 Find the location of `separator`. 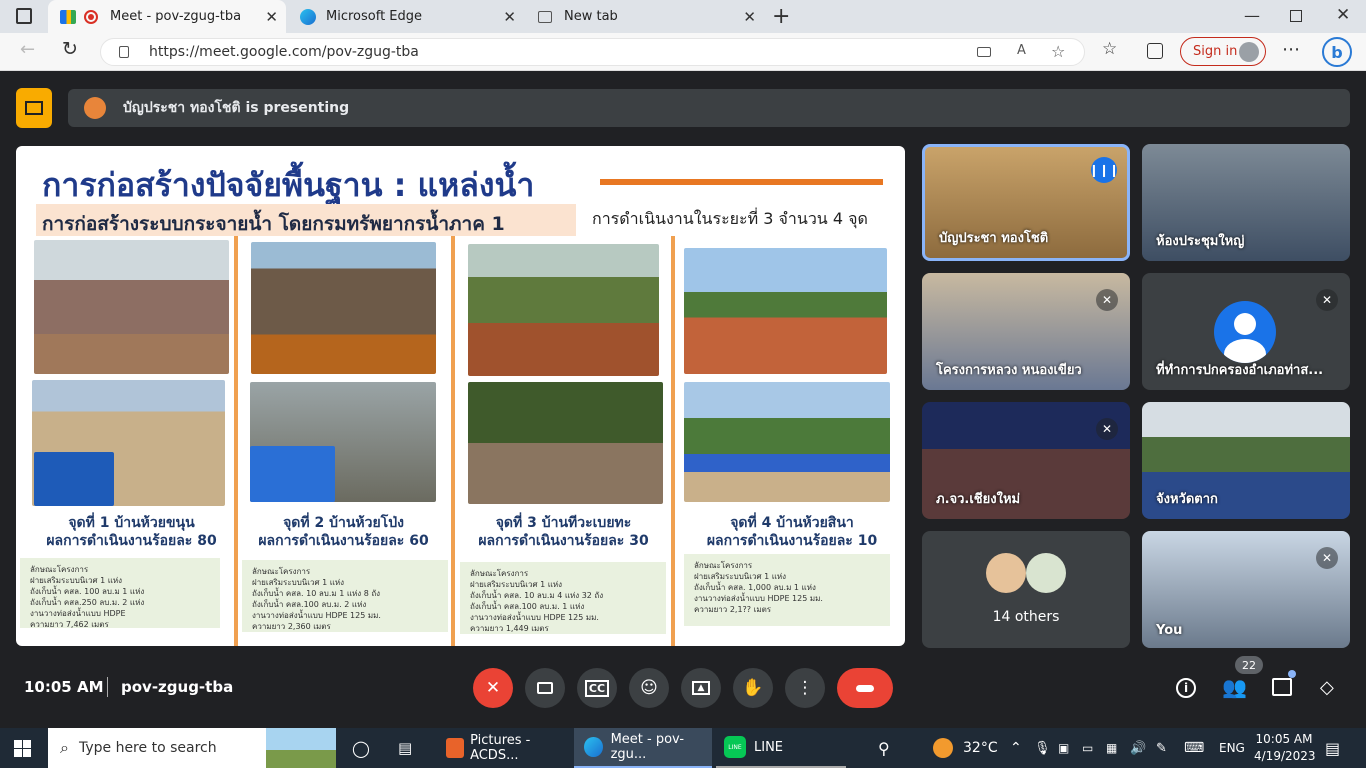

separator is located at coordinates (107, 687).